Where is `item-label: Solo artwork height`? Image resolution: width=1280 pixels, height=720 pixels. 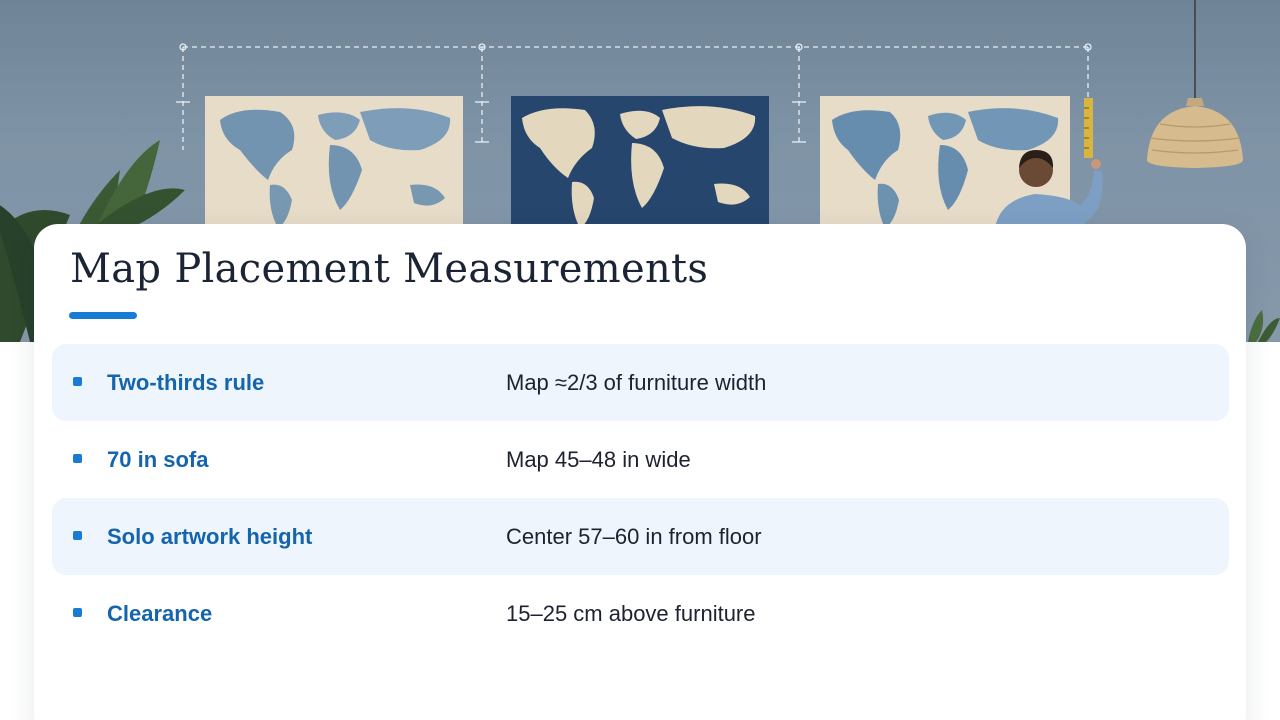
item-label: Solo artwork height is located at coordinates (210, 536).